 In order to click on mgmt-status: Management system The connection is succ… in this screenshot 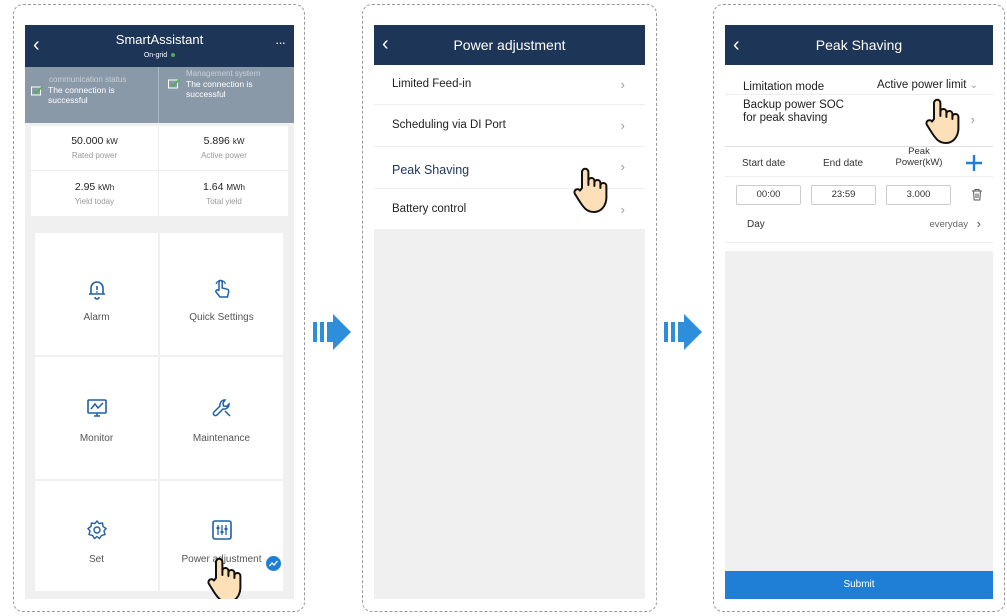, I will do `click(227, 95)`.